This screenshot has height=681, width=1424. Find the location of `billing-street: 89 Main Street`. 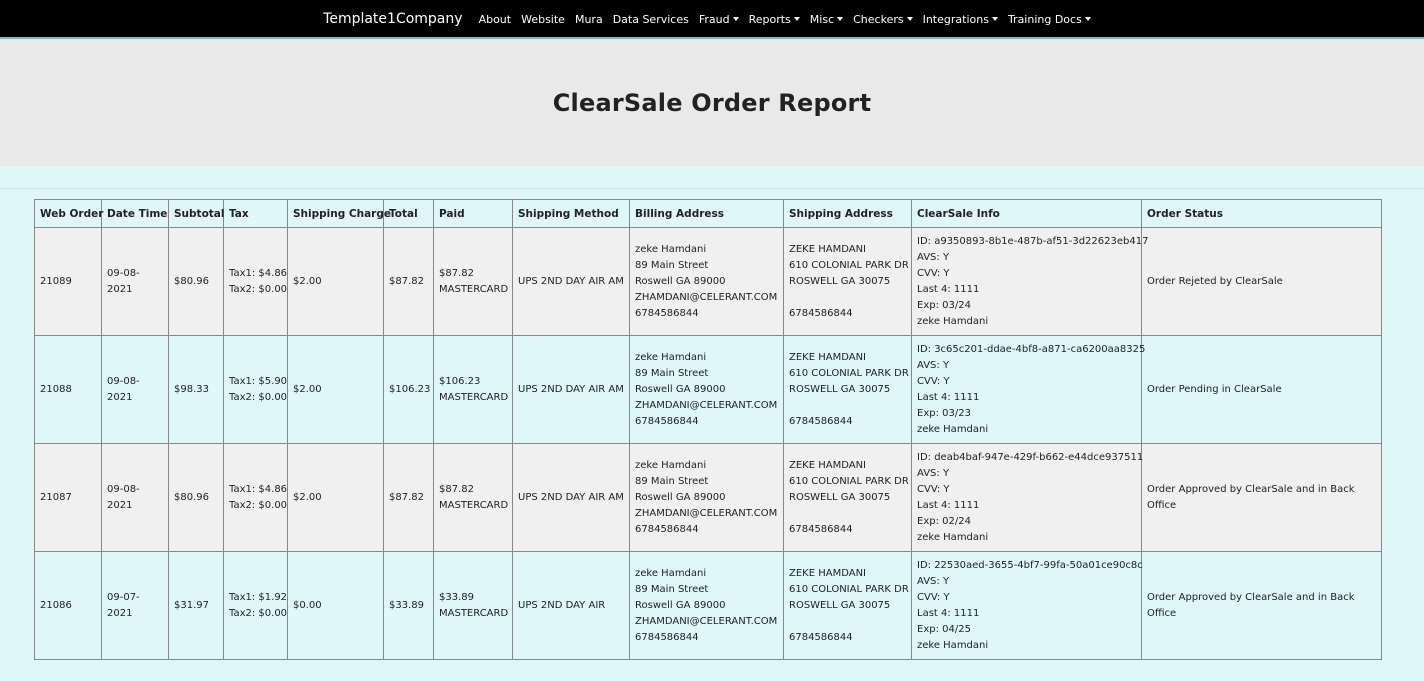

billing-street: 89 Main Street is located at coordinates (672, 481).